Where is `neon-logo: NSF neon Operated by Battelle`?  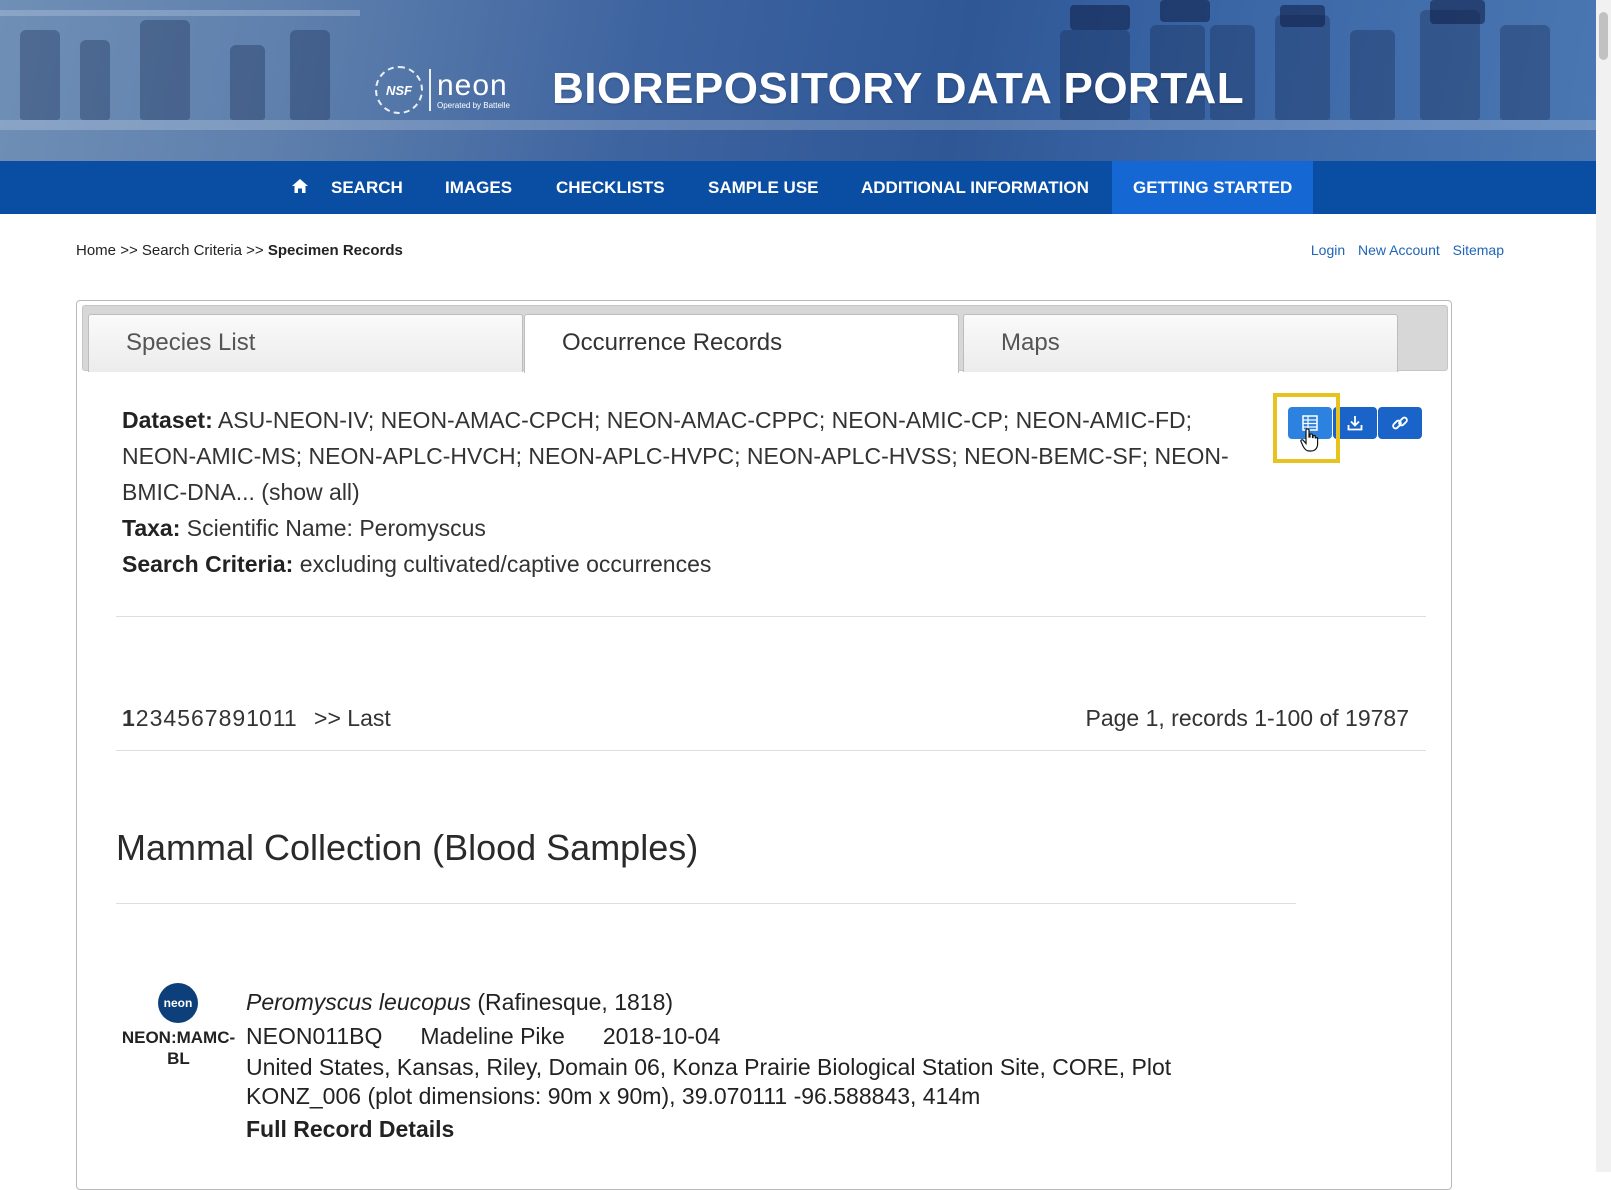 neon-logo: NSF neon Operated by Battelle is located at coordinates (442, 90).